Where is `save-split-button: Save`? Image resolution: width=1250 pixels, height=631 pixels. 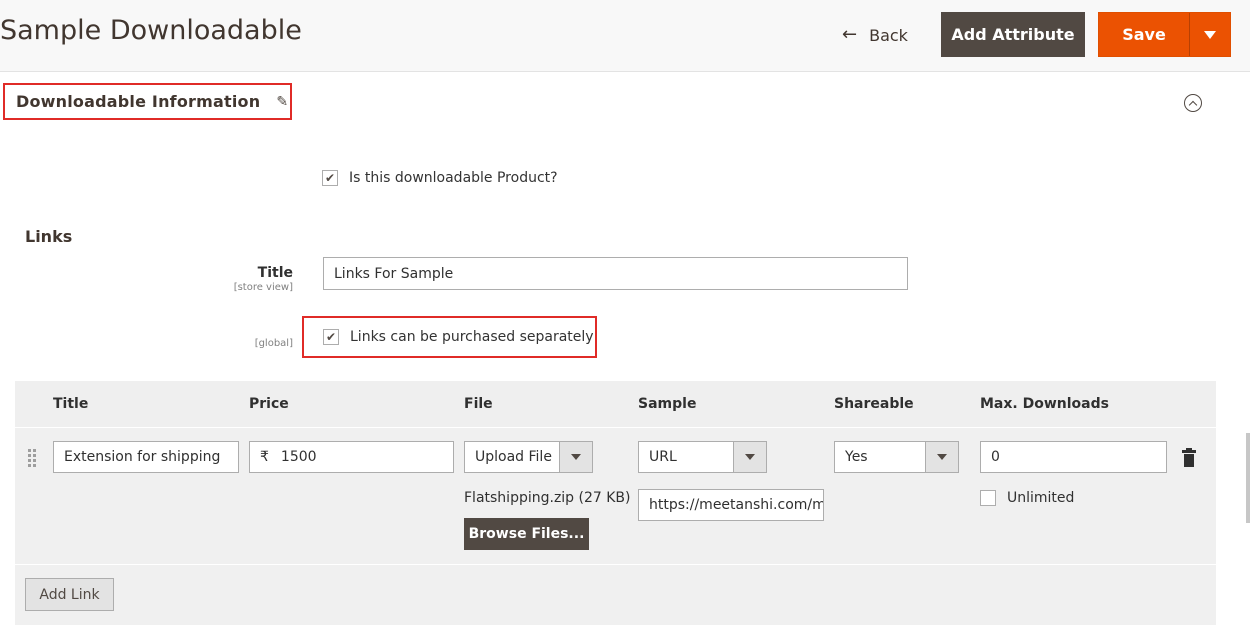 save-split-button: Save is located at coordinates (1164, 34).